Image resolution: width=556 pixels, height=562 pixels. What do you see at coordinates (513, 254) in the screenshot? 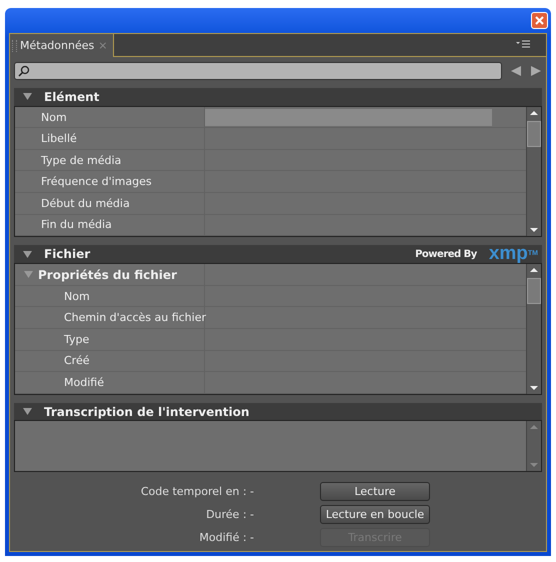
I see `logo: xmp$^{TM}$` at bounding box center [513, 254].